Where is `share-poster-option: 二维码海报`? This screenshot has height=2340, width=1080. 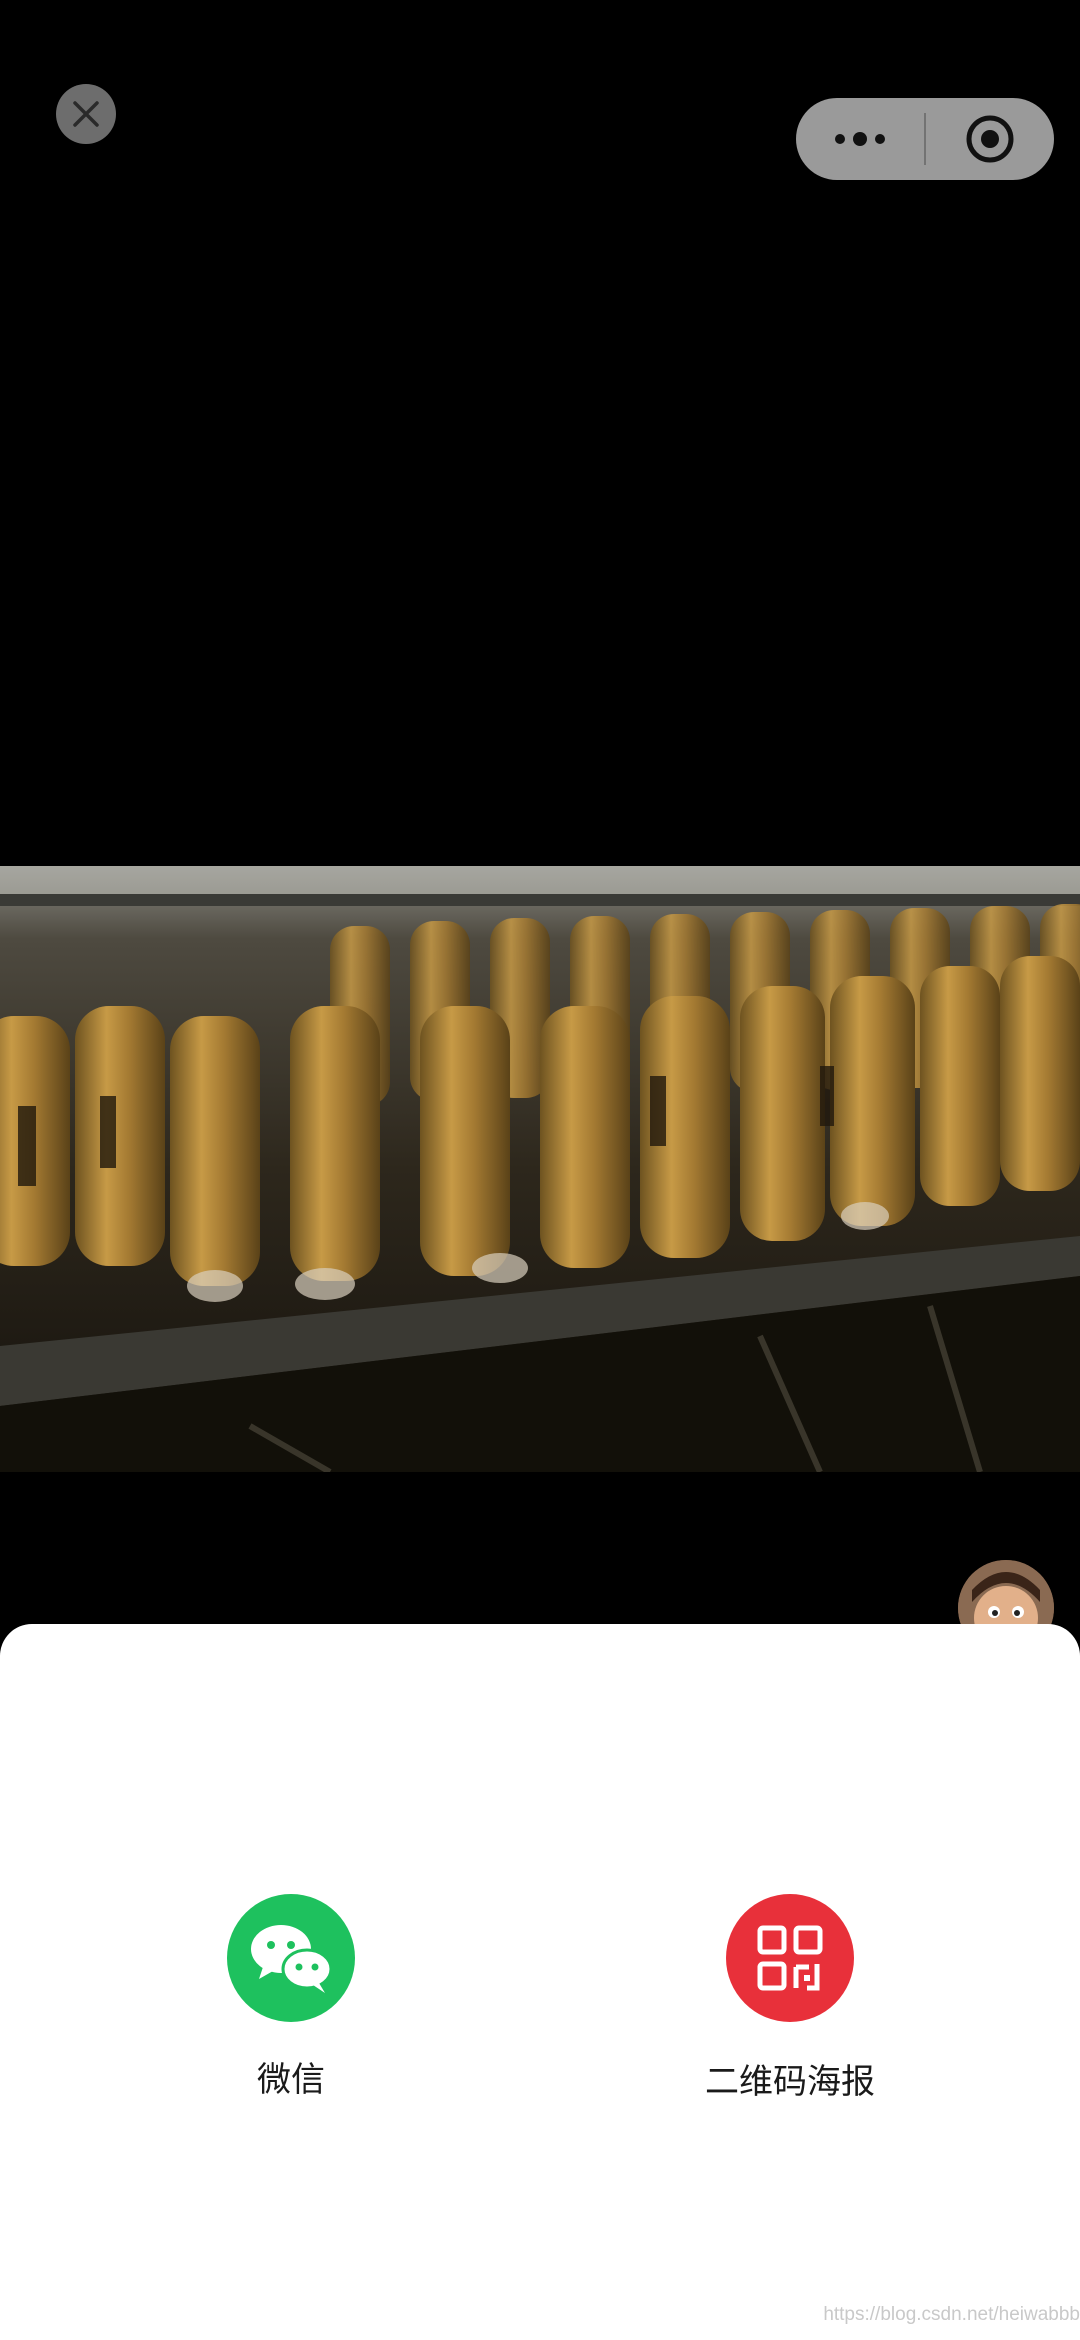 share-poster-option: 二维码海报 is located at coordinates (790, 1998).